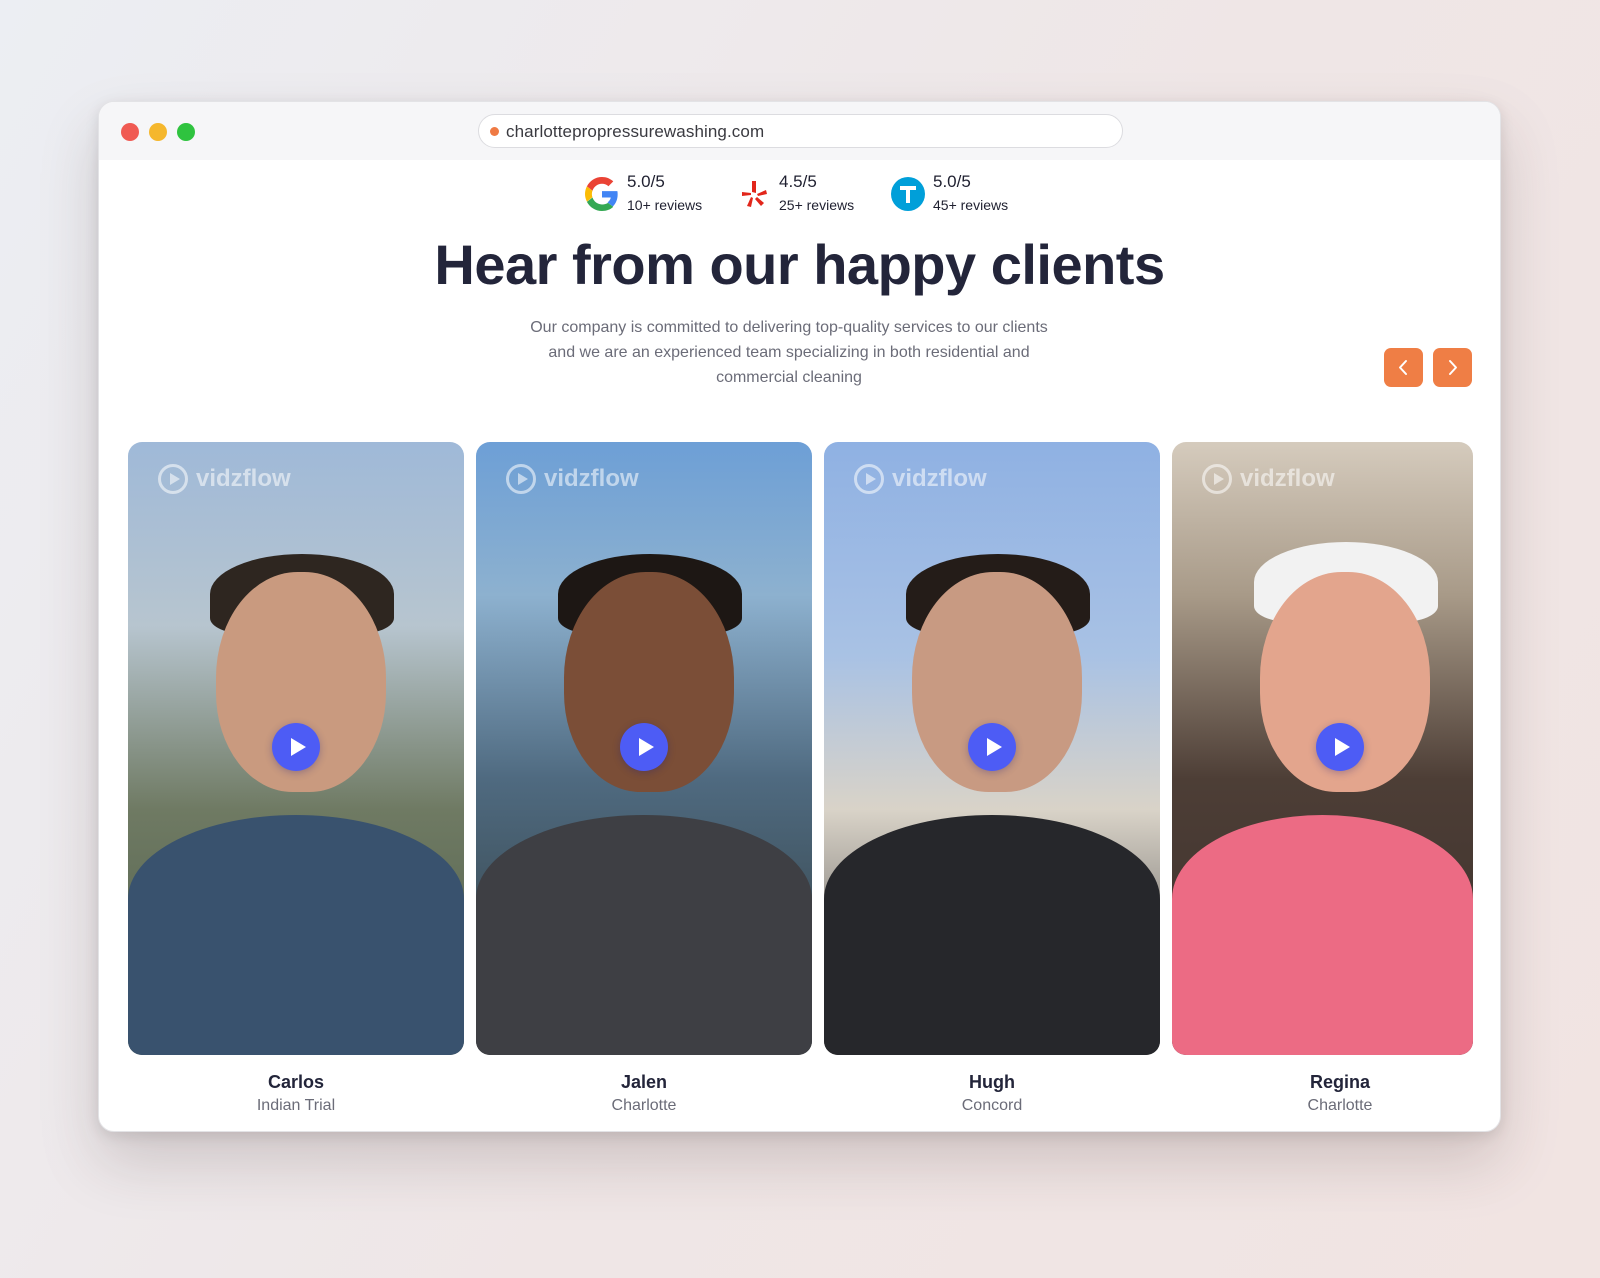  What do you see at coordinates (952, 181) in the screenshot?
I see `thumbtack-score: 5.0/5` at bounding box center [952, 181].